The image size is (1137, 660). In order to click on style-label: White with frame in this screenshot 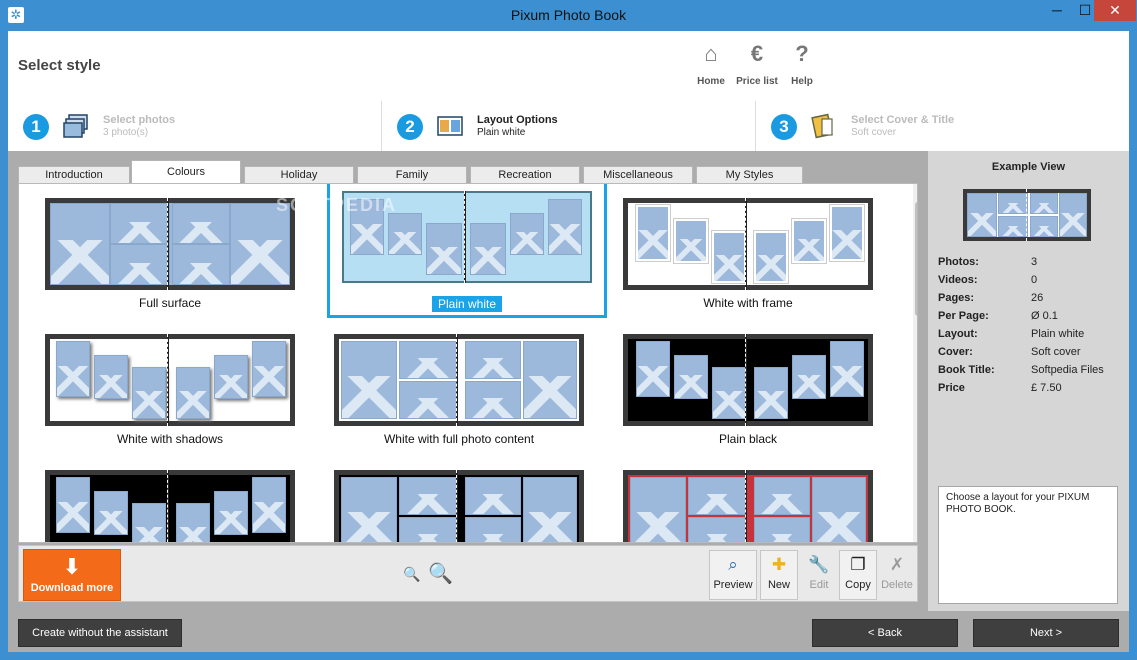, I will do `click(748, 303)`.